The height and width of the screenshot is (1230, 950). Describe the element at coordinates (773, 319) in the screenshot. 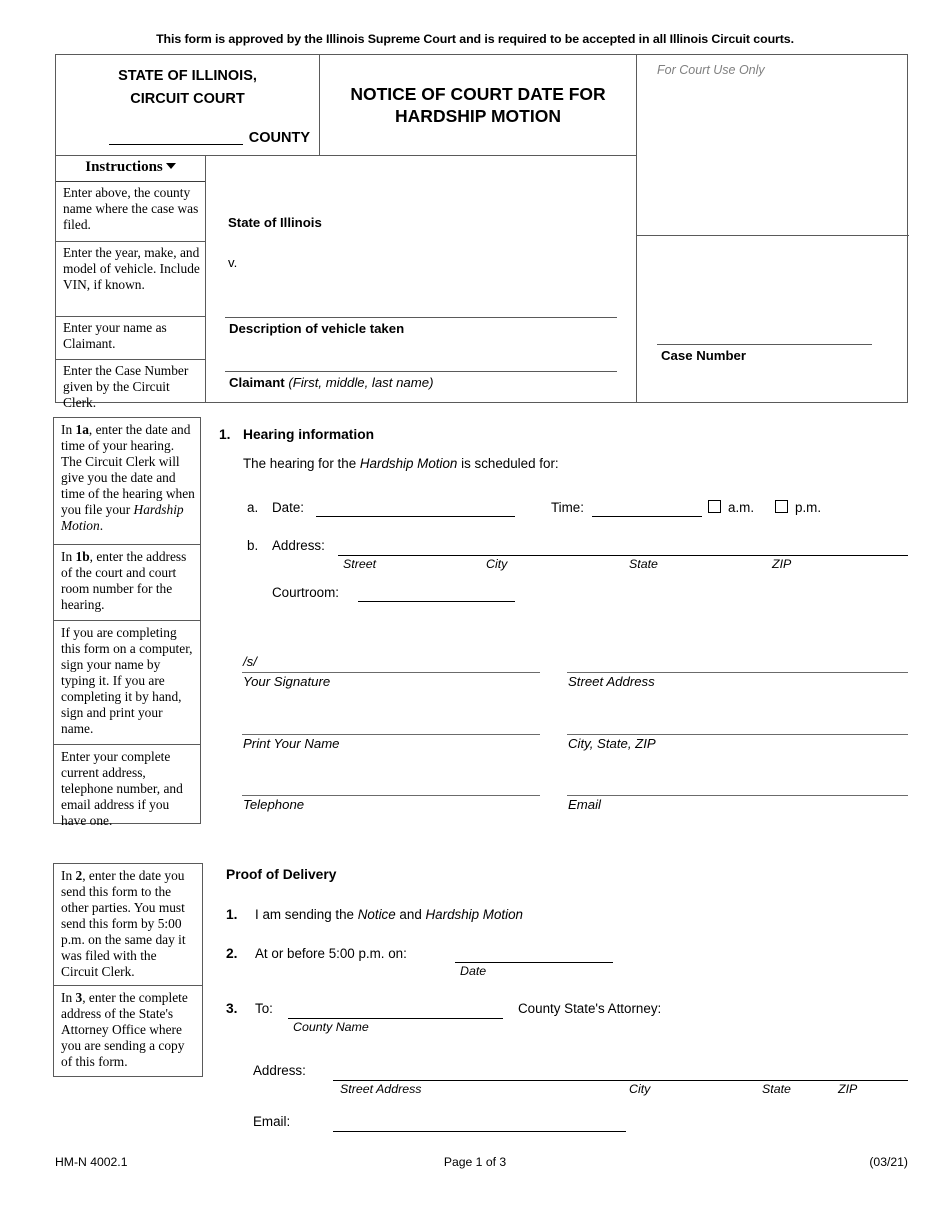

I see `case-number-box: Case Number` at that location.